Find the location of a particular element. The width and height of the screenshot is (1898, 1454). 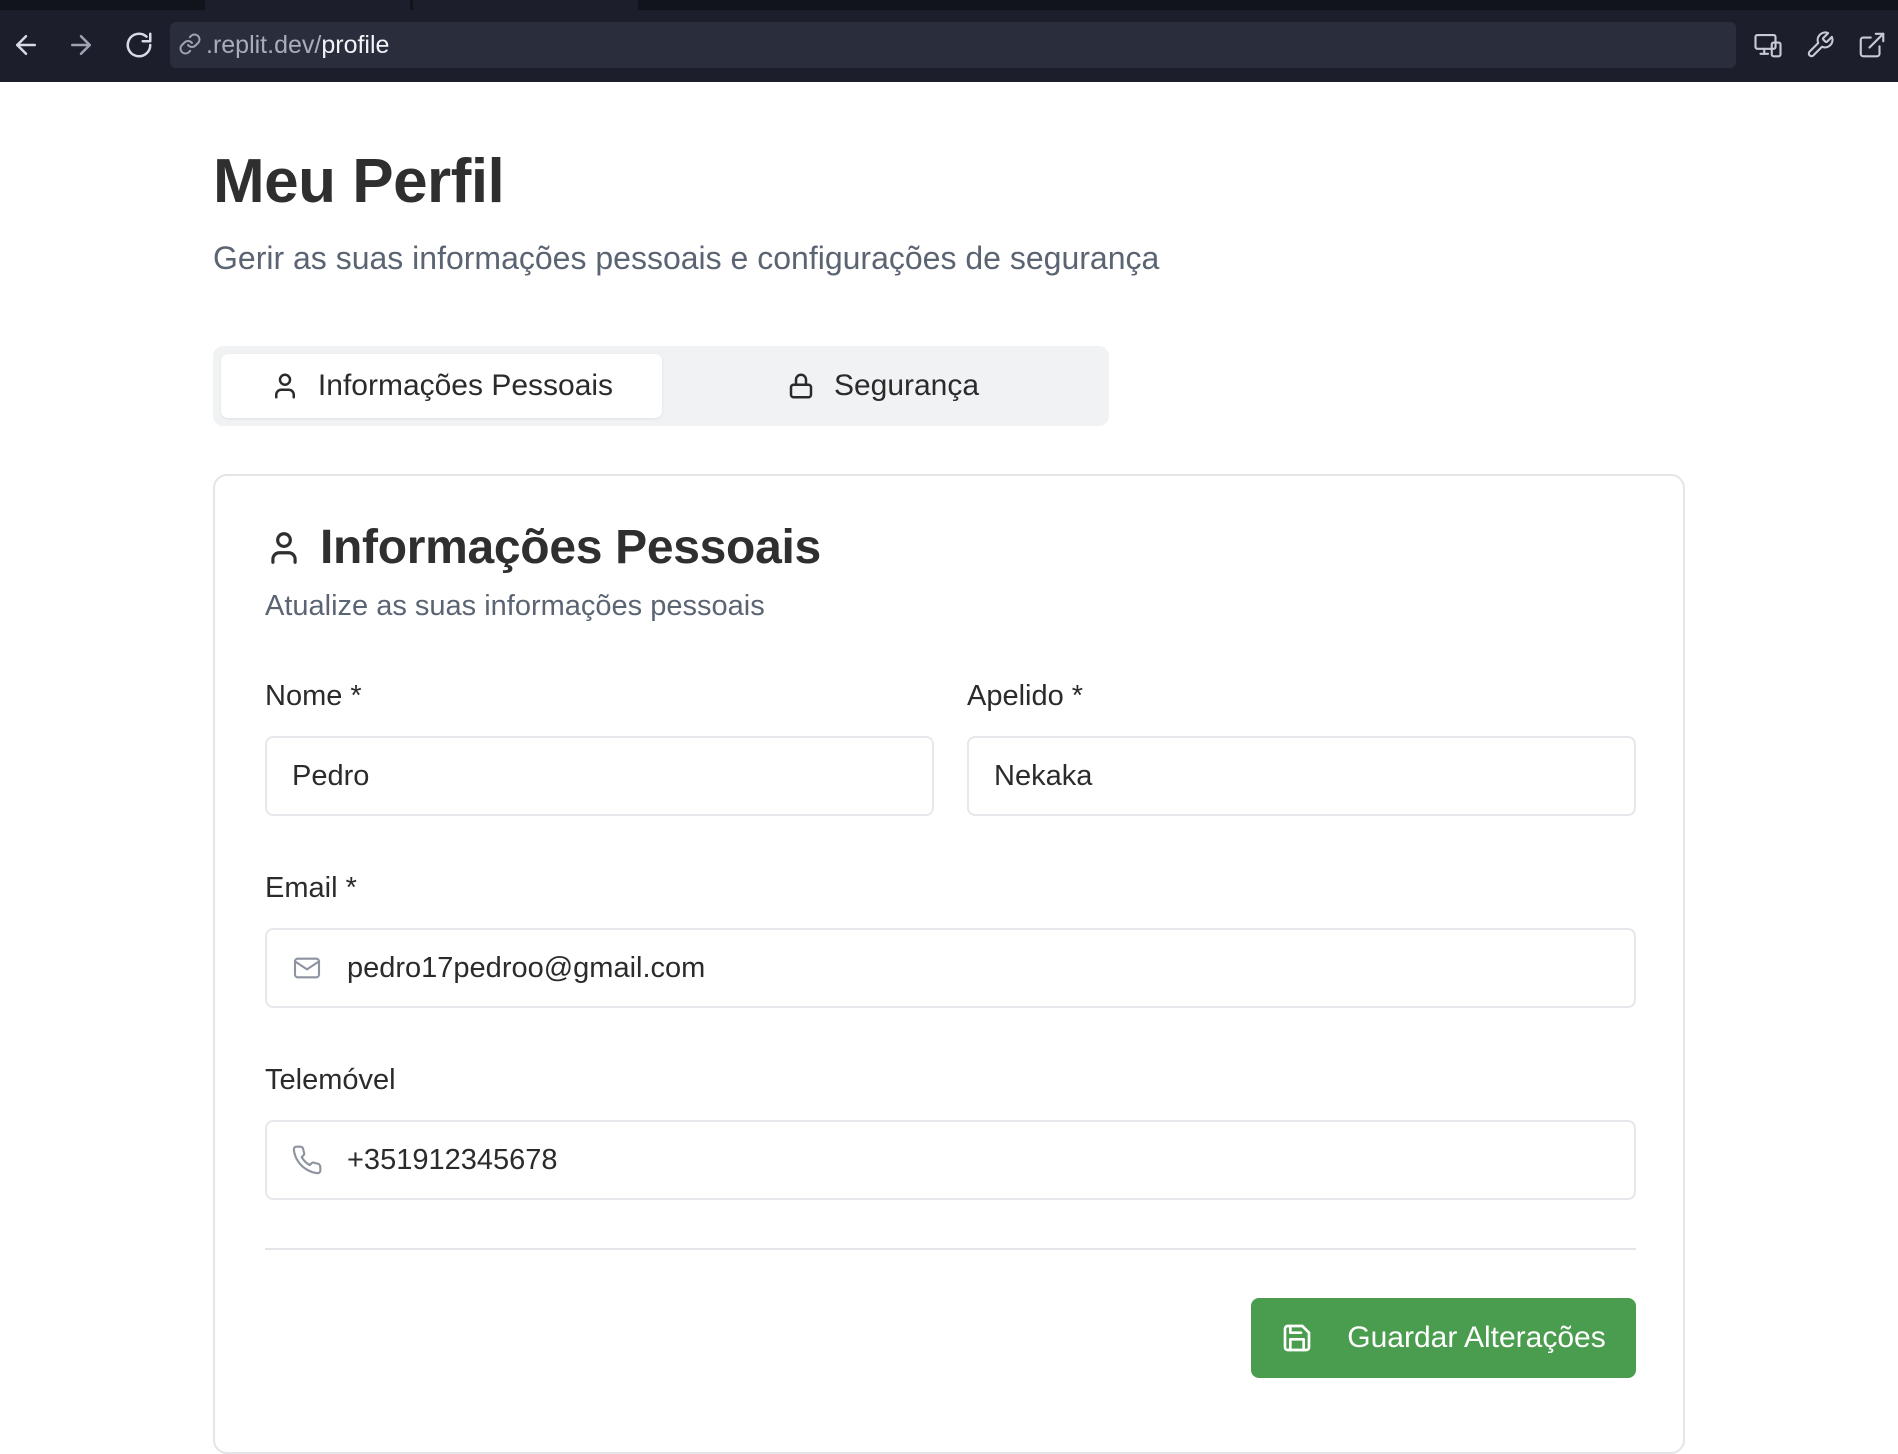

profile-tabs: Informações Pessoais Segurança is located at coordinates (661, 386).